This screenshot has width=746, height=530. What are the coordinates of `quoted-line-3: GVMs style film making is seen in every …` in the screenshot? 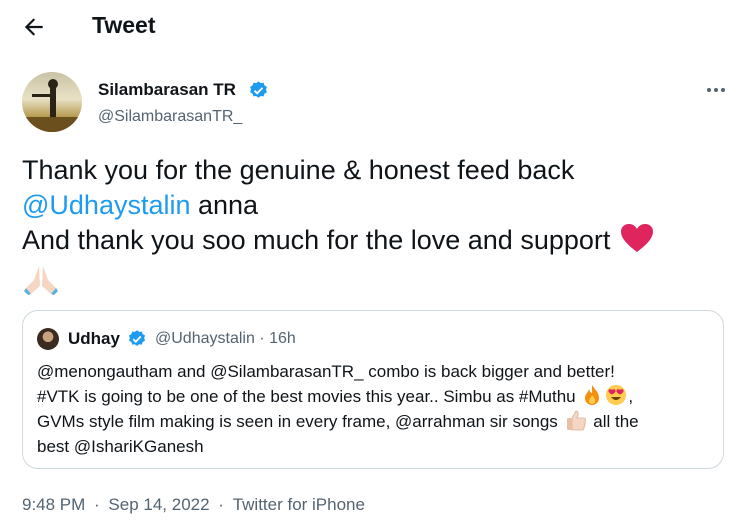 It's located at (377, 421).